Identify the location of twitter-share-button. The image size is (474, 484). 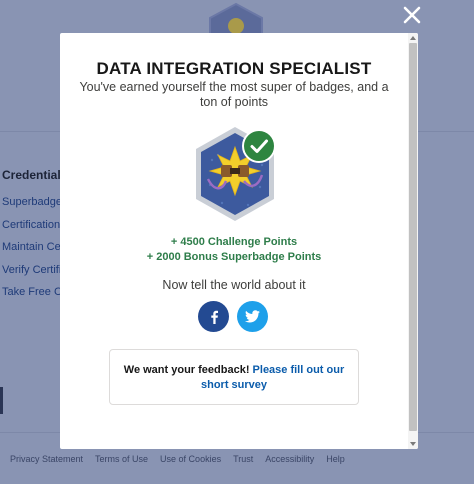
(252, 316).